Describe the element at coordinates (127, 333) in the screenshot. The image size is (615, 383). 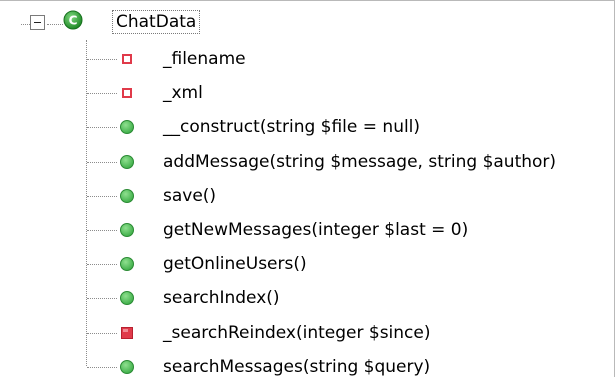
I see `private-method-icon` at that location.